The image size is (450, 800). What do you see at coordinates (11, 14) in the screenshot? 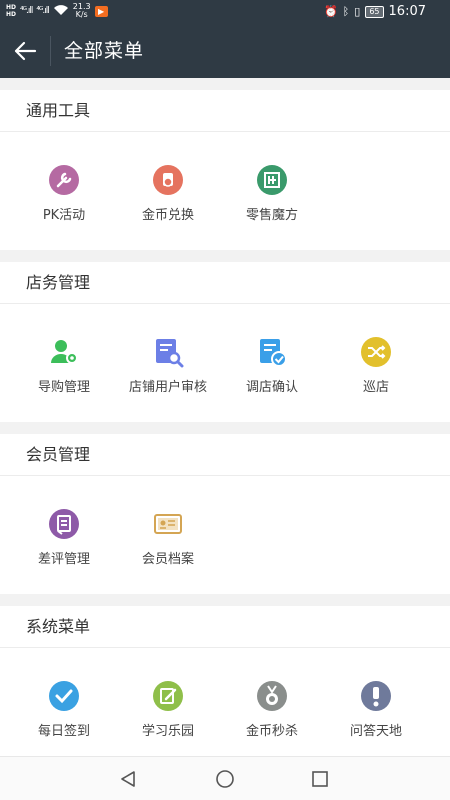
I see `hd-label-2: HD` at bounding box center [11, 14].